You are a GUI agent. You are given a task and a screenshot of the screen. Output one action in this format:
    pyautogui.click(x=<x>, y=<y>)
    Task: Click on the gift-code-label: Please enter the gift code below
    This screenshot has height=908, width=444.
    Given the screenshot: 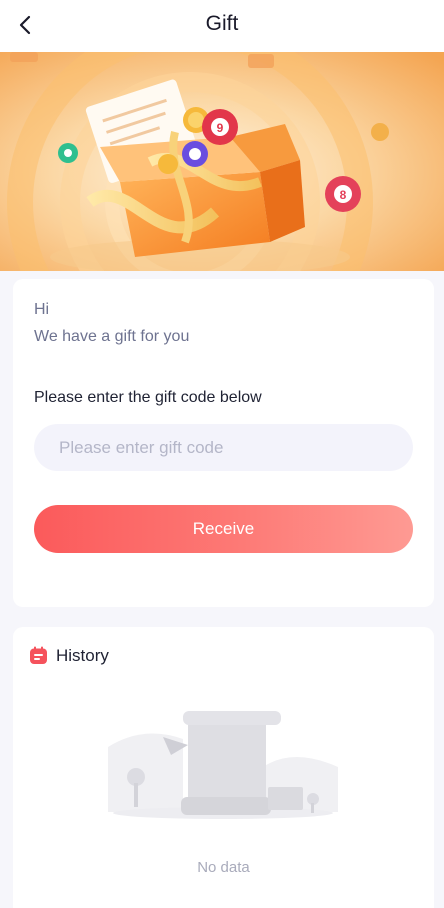 What is the action you would take?
    pyautogui.click(x=148, y=397)
    